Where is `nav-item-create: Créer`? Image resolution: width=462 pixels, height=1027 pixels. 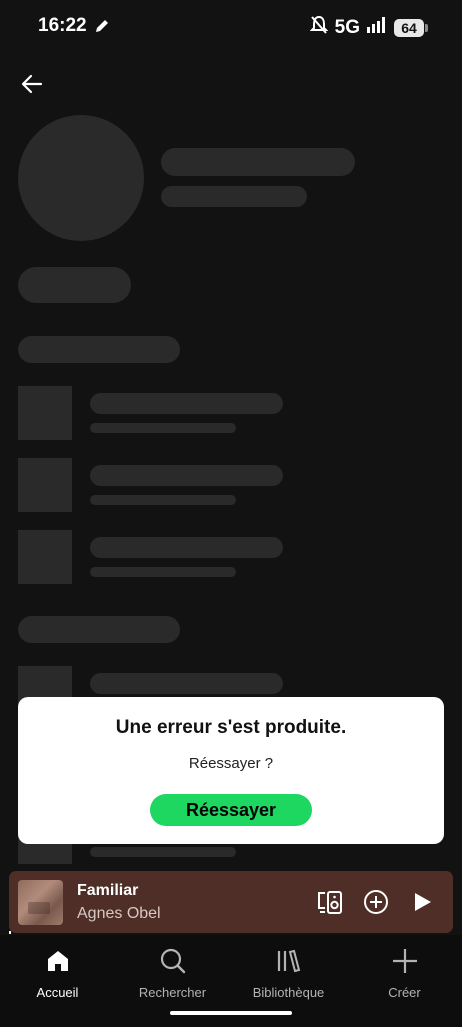
nav-item-create: Créer is located at coordinates (404, 972).